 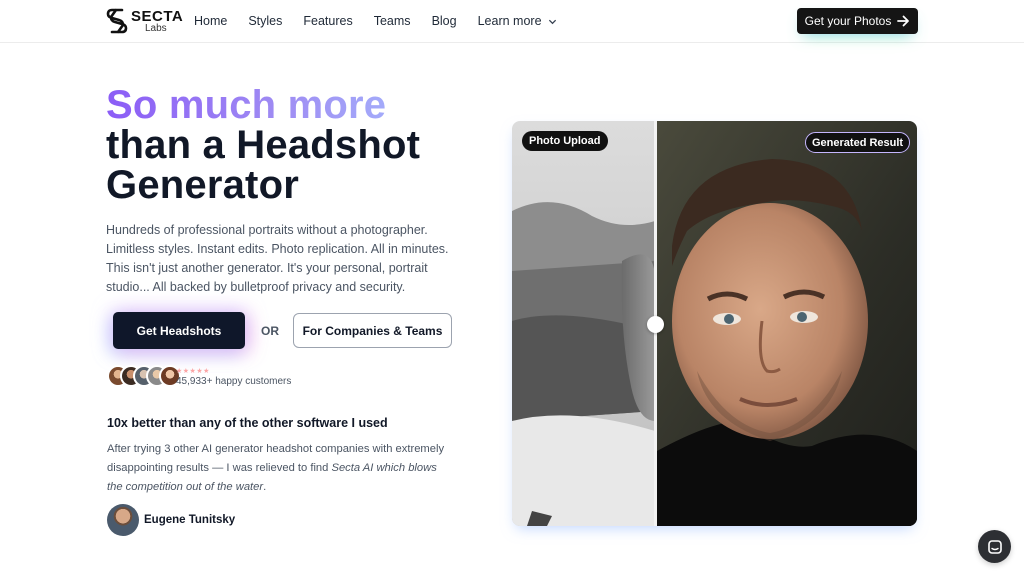 I want to click on happy-customers-count: 45,933+ happy customers, so click(x=234, y=381).